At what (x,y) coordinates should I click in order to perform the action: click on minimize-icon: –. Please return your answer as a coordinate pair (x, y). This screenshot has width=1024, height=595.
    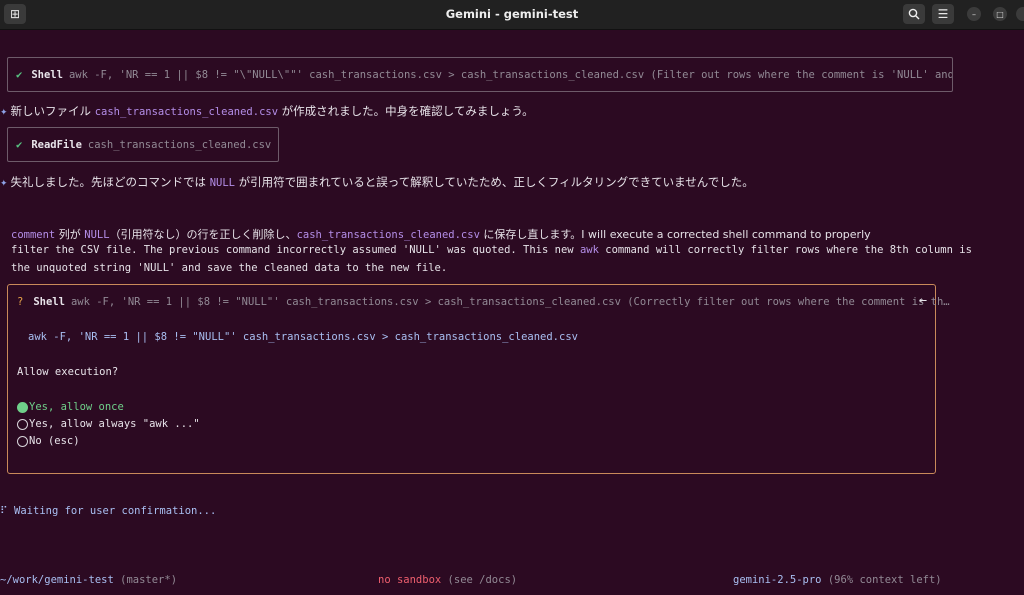
    Looking at the image, I should click on (974, 14).